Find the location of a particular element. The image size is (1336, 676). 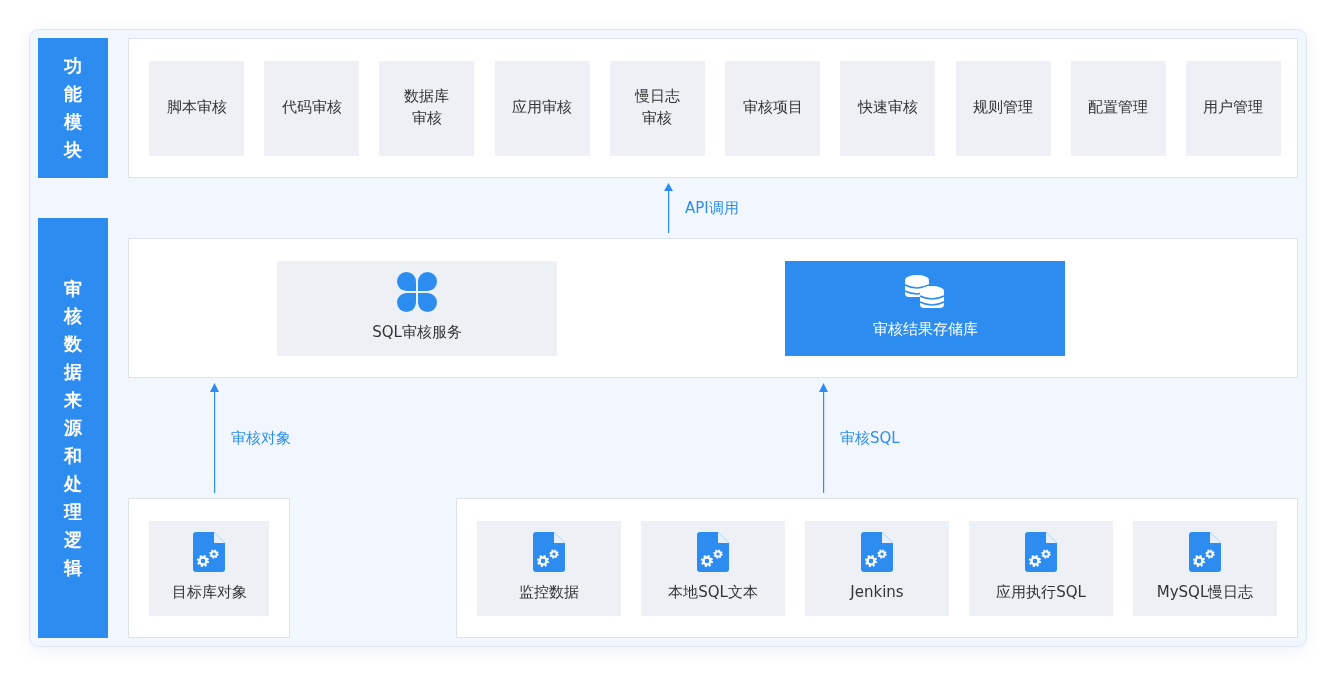

module-block: 用户管理 is located at coordinates (1233, 108).